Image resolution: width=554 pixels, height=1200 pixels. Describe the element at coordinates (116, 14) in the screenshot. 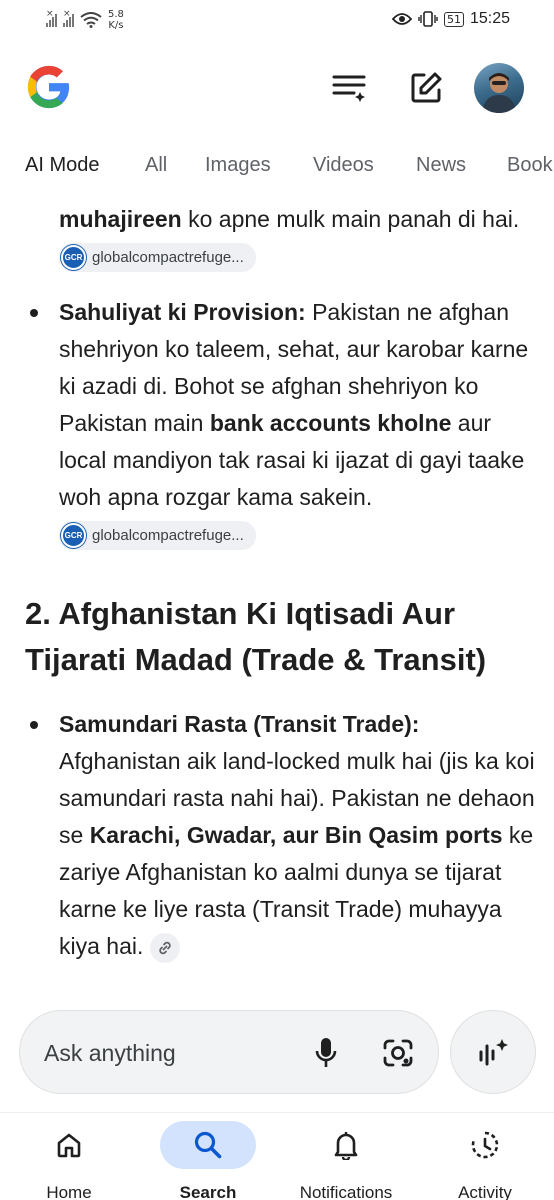

I see `net-speed-value: 5.8` at that location.